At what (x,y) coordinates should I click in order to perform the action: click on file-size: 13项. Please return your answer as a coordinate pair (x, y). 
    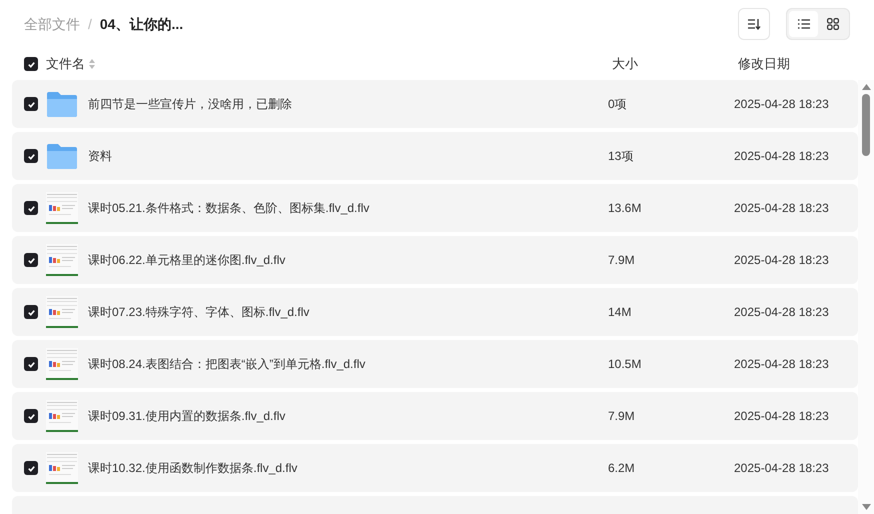
    Looking at the image, I should click on (621, 156).